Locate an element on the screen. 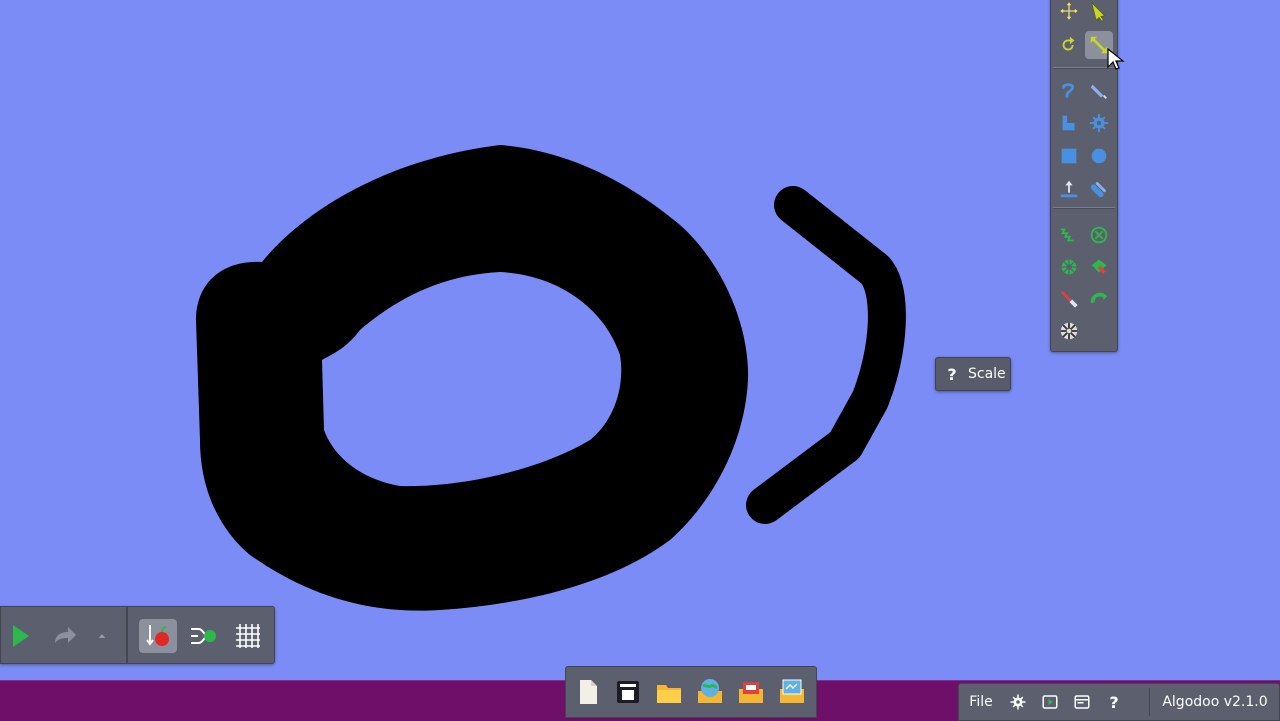  arrow-up-icon is located at coordinates (102, 636).